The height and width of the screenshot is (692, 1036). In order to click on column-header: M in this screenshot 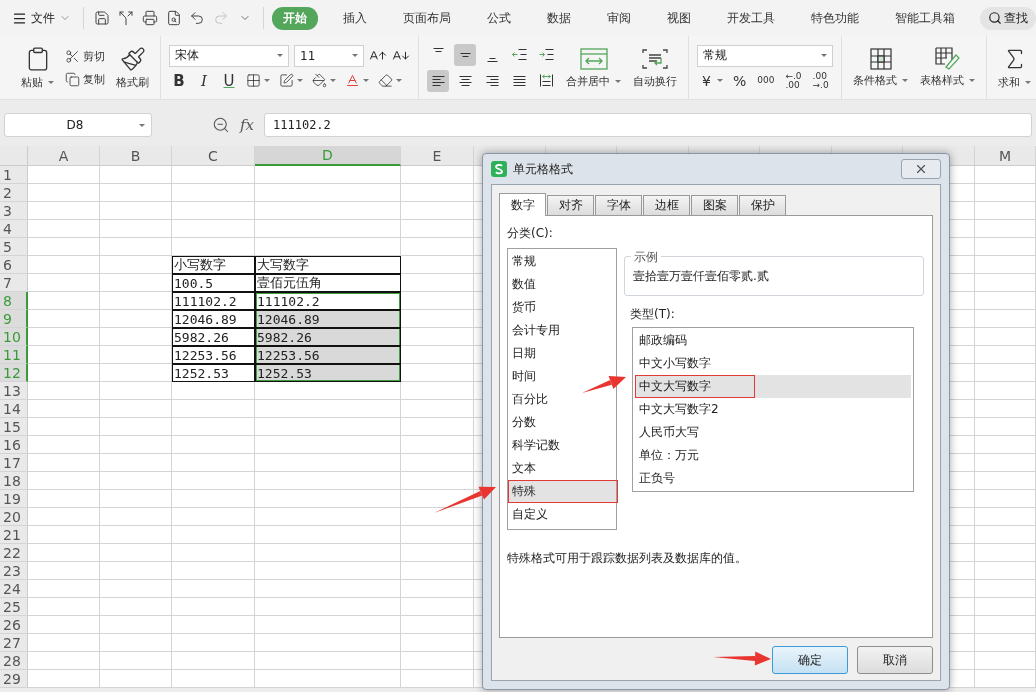, I will do `click(1005, 156)`.